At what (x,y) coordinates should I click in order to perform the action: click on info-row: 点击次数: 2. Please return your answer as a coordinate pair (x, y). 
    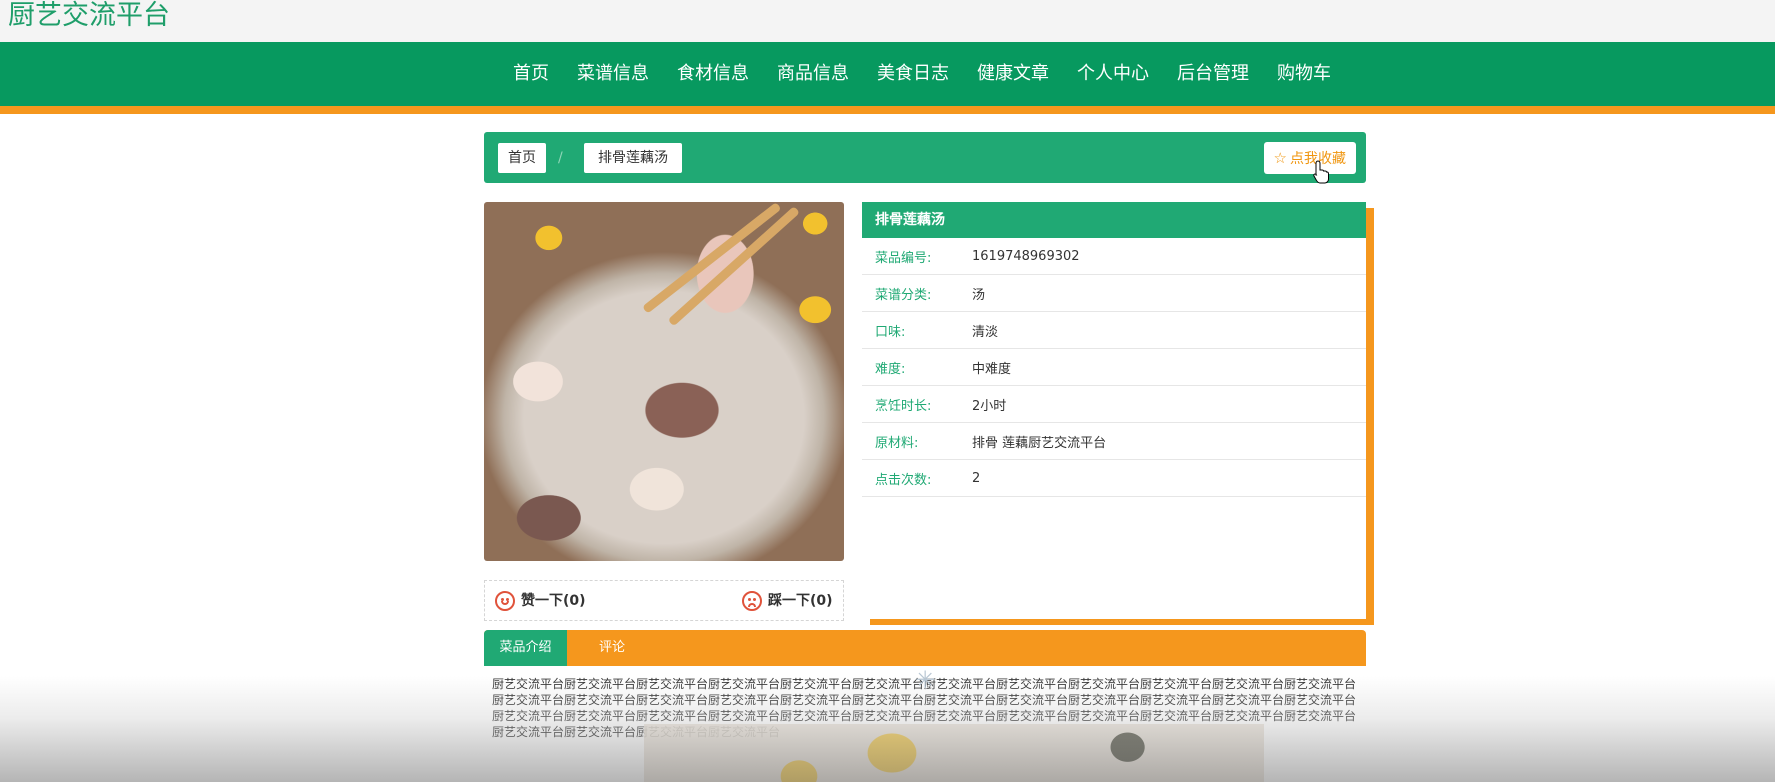
    Looking at the image, I should click on (1114, 478).